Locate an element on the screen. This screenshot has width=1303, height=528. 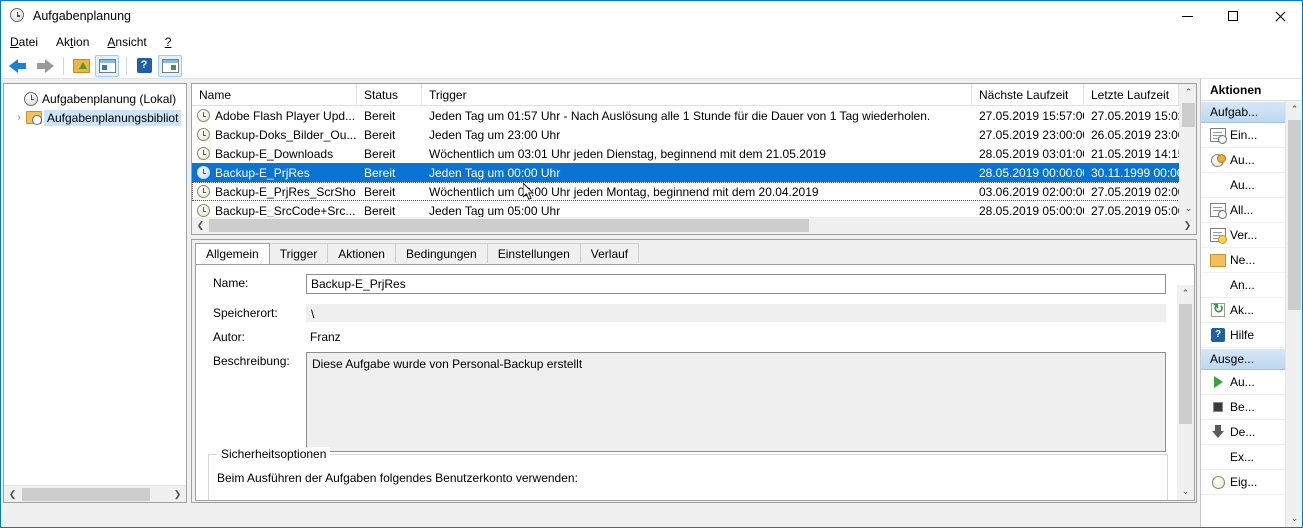
column-header-status: Status is located at coordinates (389, 95).